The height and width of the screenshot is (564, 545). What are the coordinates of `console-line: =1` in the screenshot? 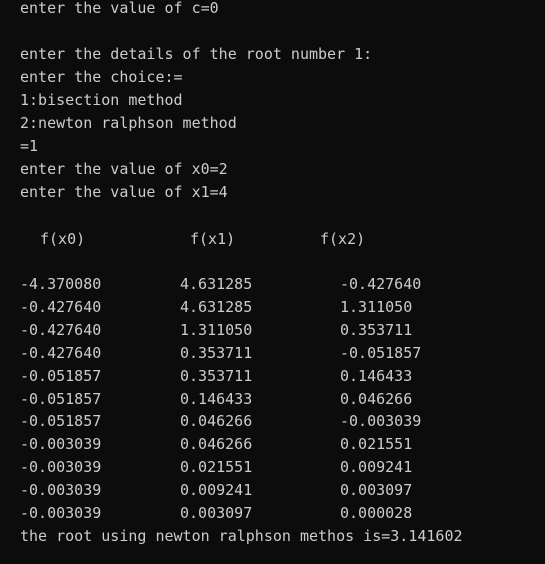 It's located at (29, 146).